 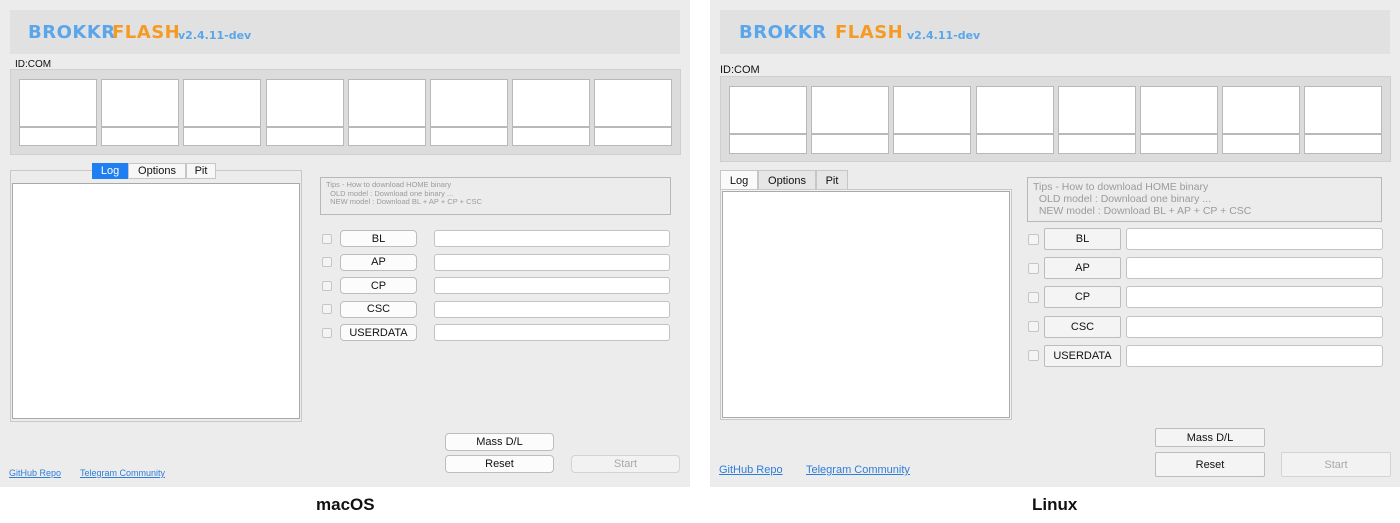 What do you see at coordinates (1055, 504) in the screenshot?
I see `caption-linux: Linux` at bounding box center [1055, 504].